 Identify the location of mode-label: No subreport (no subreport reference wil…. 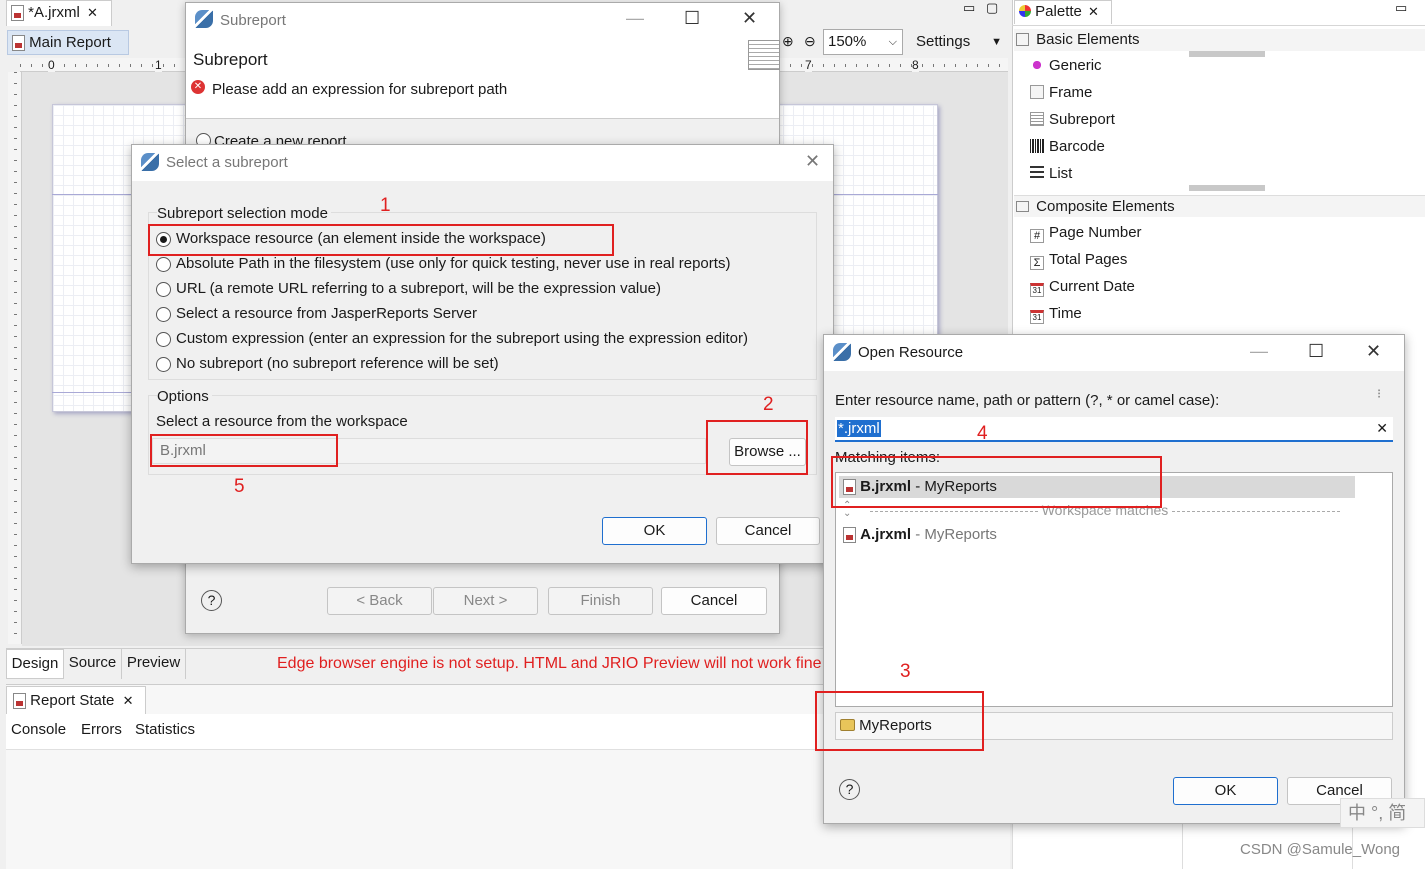
(337, 363).